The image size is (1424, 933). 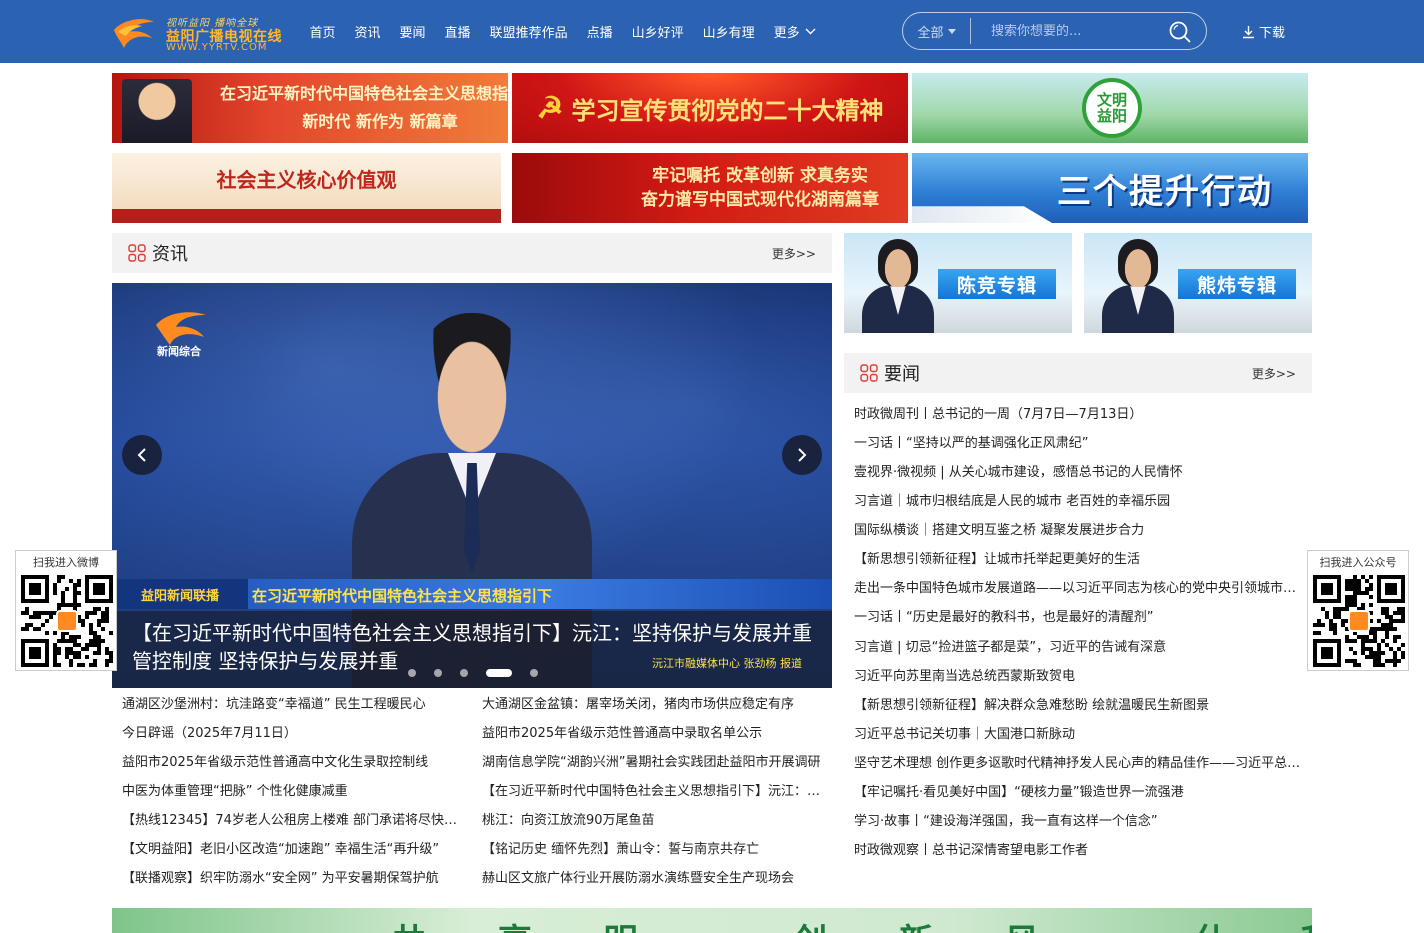 I want to click on nav-item-headlines: 要闻, so click(x=413, y=31).